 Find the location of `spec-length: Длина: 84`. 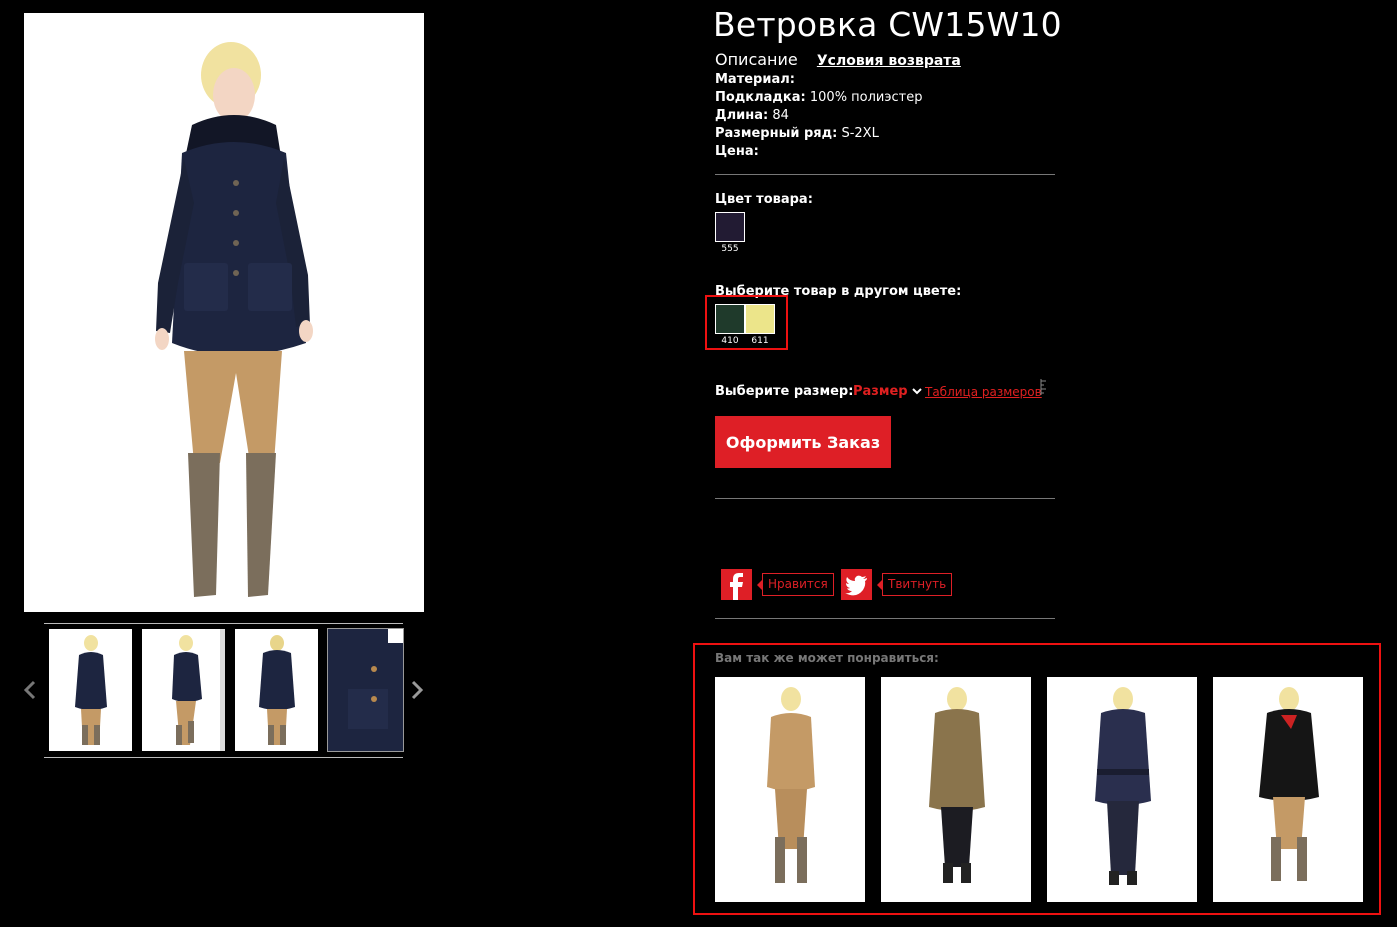

spec-length: Длина: 84 is located at coordinates (752, 115).